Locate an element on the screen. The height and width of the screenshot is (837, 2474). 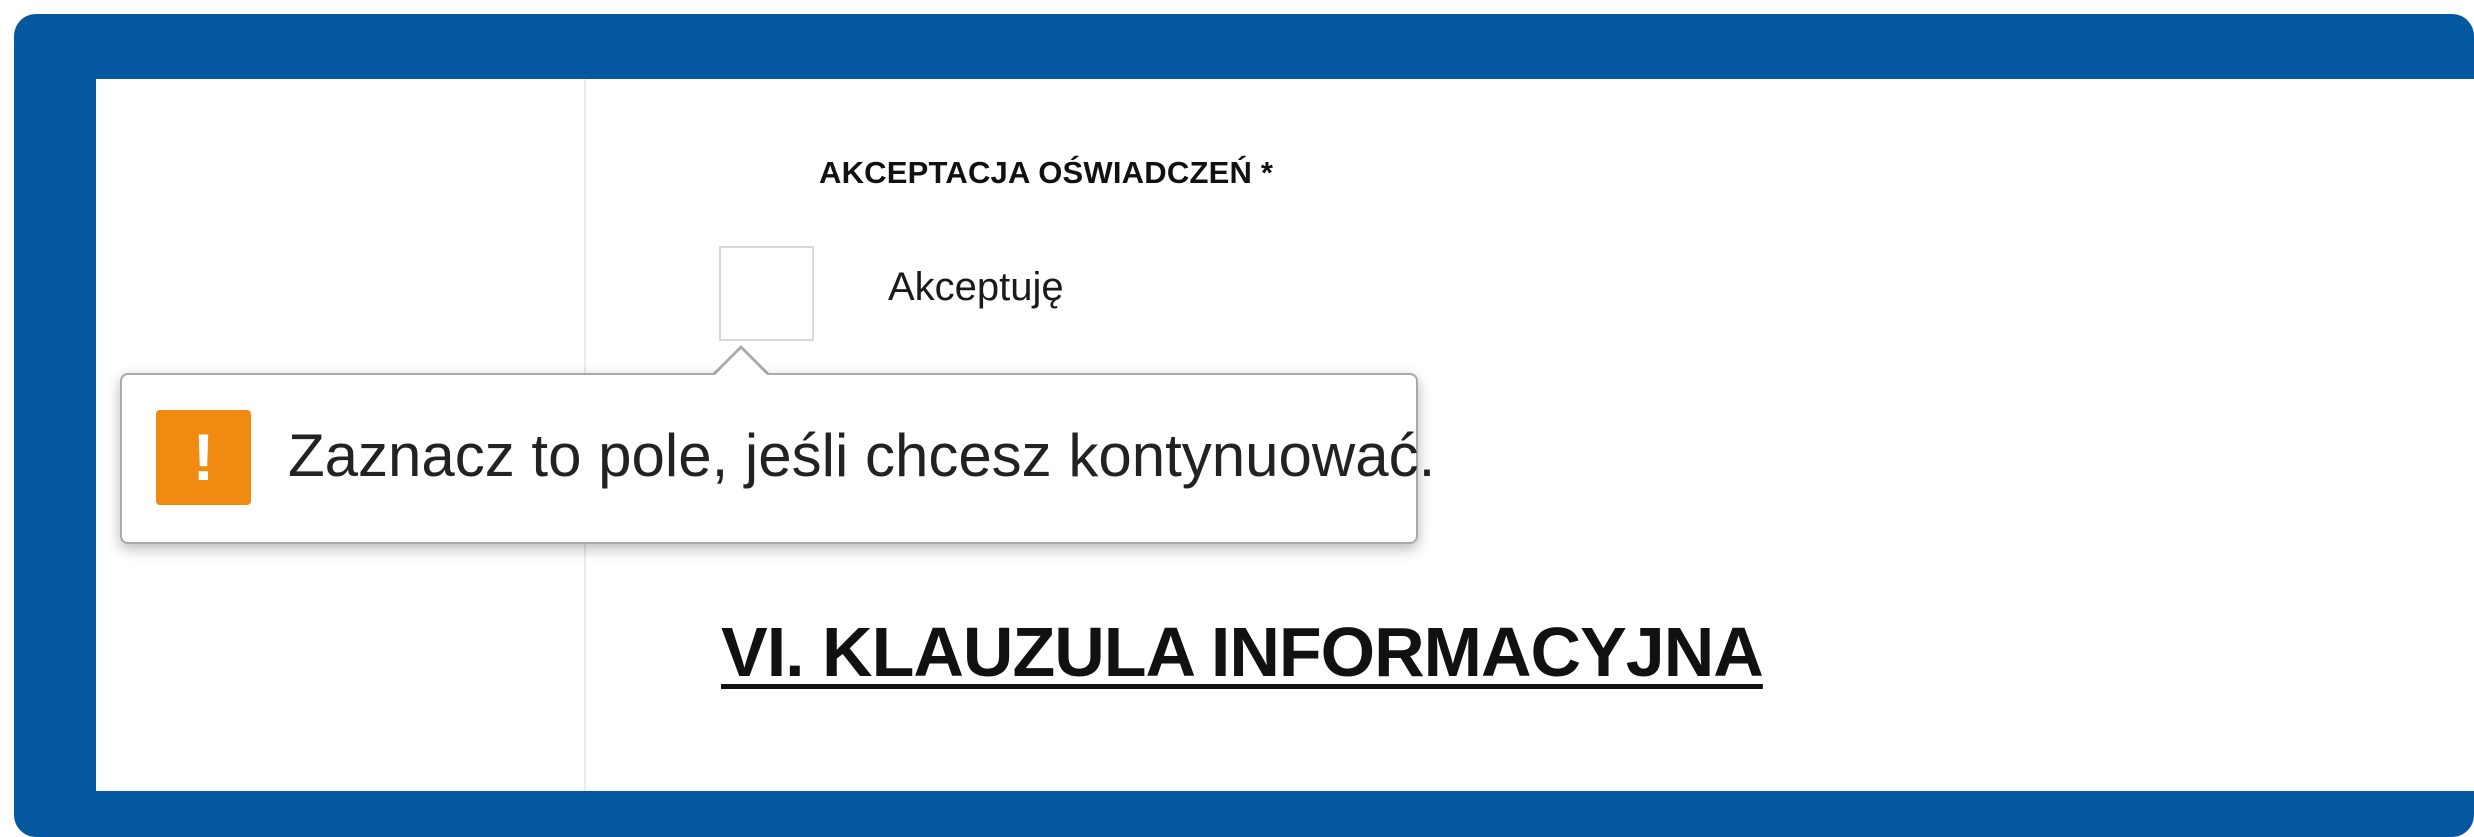
statements-acceptance-label: AKCEPTACJA OŚWIADCZEŃ * is located at coordinates (1046, 172).